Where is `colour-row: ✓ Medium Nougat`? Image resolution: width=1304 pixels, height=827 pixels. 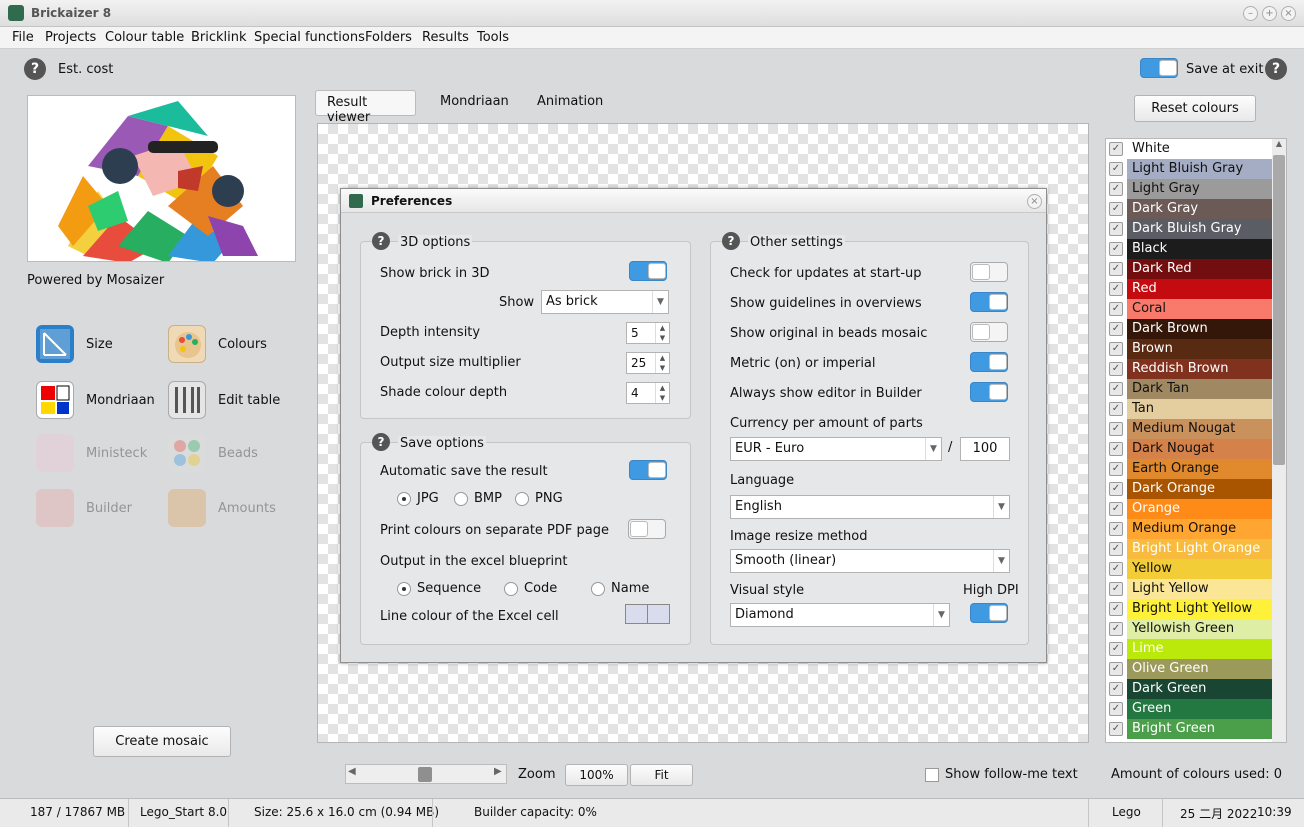
colour-row: ✓ Medium Nougat is located at coordinates (1190, 429).